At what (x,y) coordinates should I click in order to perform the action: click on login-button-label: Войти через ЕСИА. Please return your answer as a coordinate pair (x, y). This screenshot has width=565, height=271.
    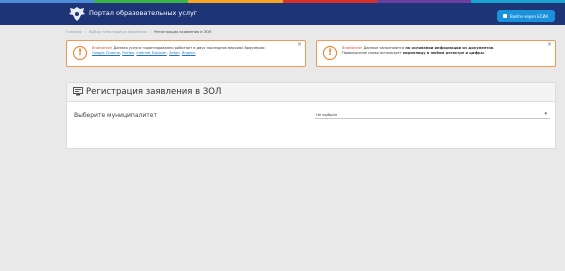
    Looking at the image, I should click on (529, 16).